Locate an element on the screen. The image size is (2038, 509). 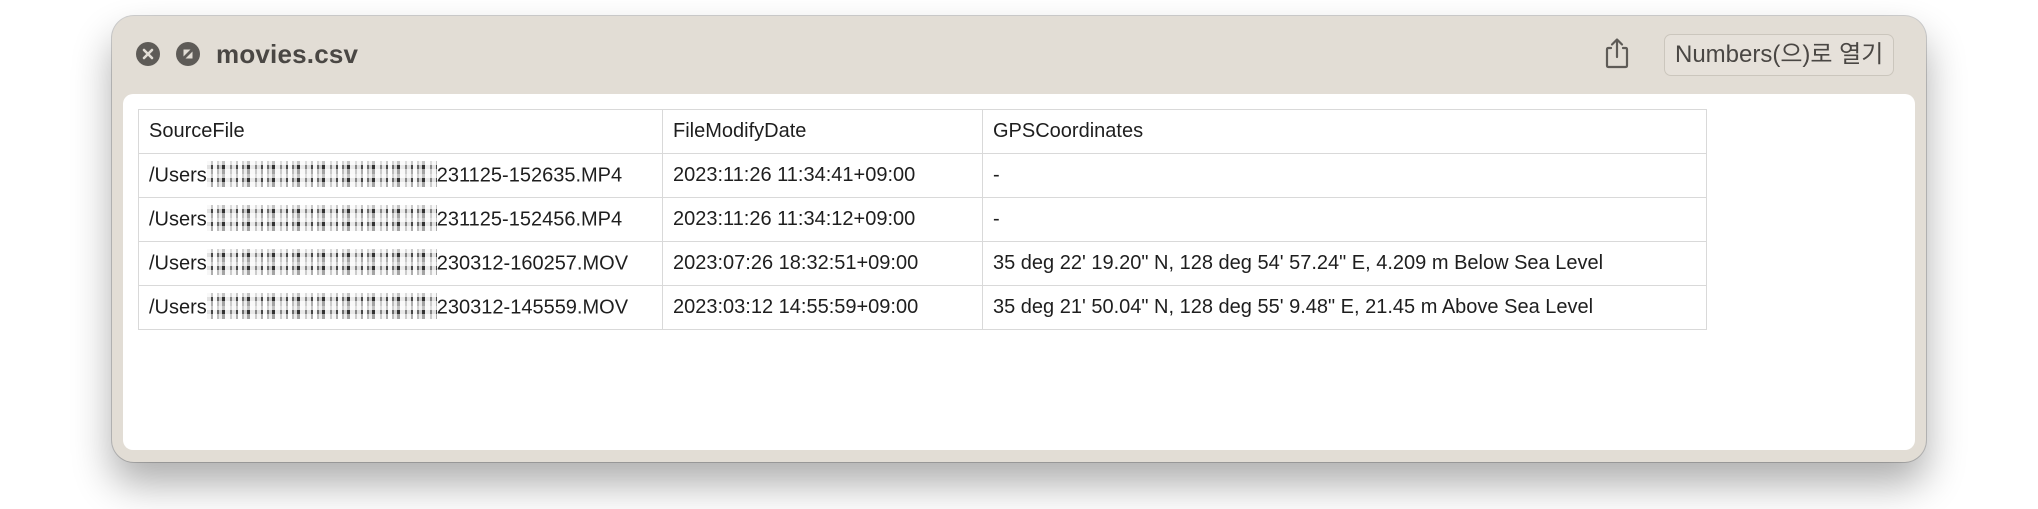
cell-sourcefile: /Users 231125-152635.MP4 is located at coordinates (400, 175).